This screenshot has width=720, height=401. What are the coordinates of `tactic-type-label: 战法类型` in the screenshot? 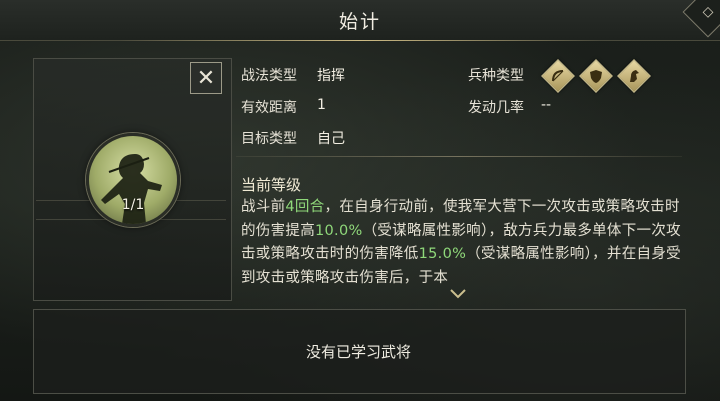 It's located at (269, 76).